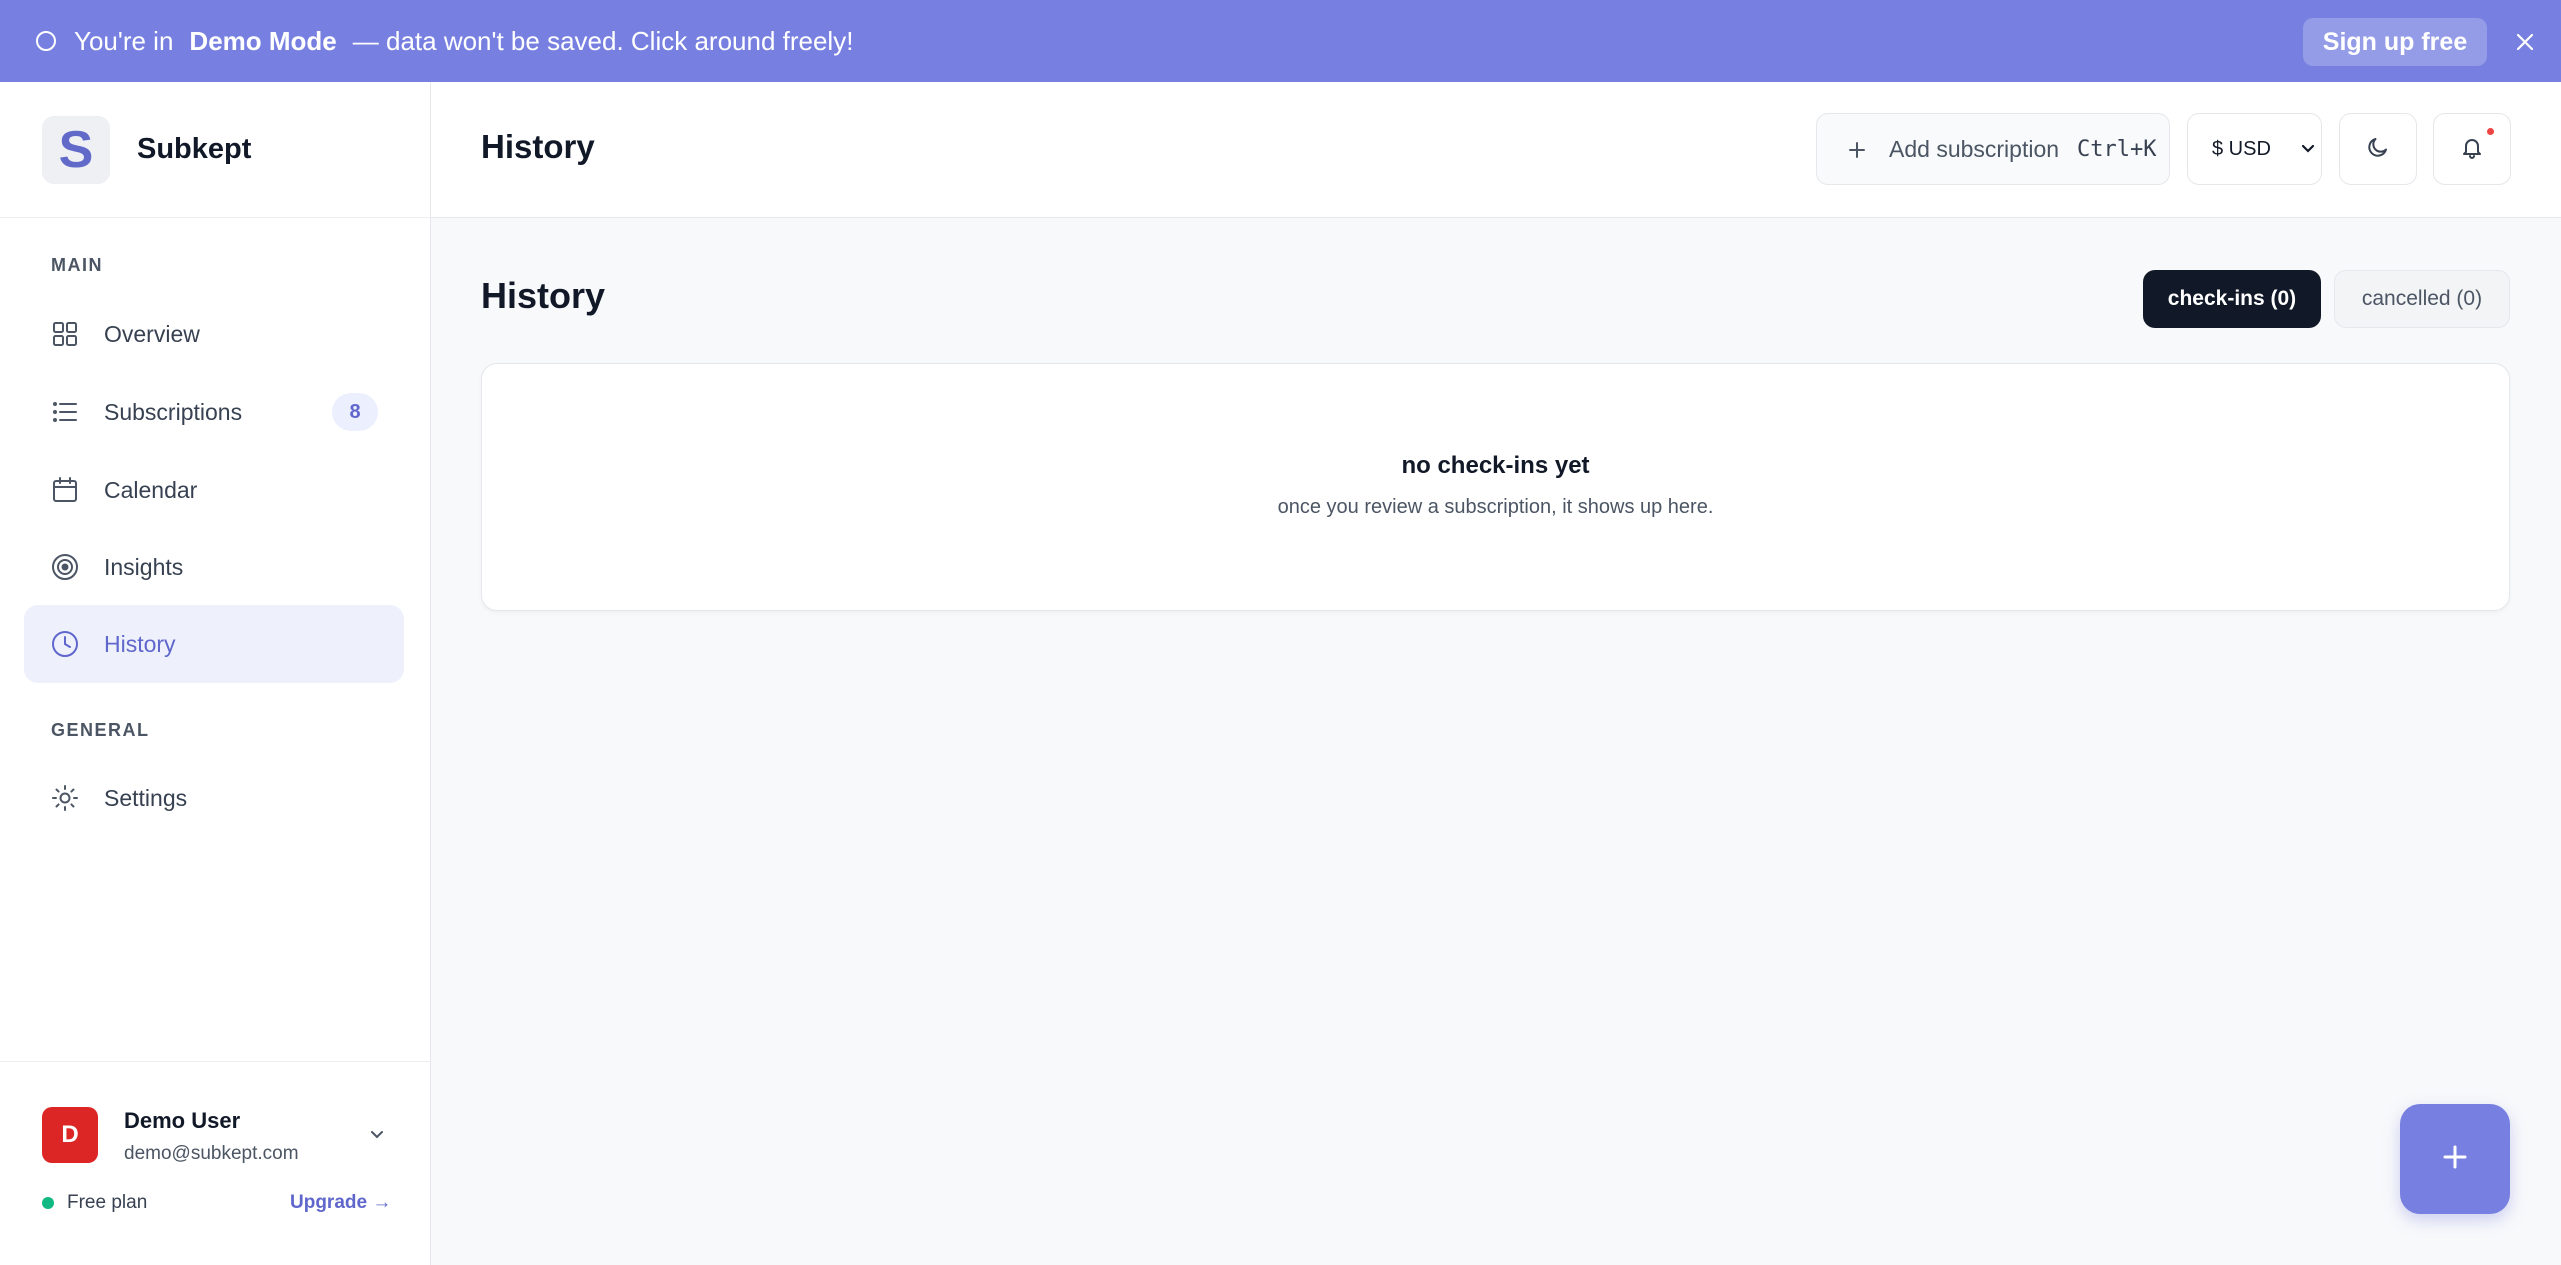  I want to click on notification-dot, so click(2490, 131).